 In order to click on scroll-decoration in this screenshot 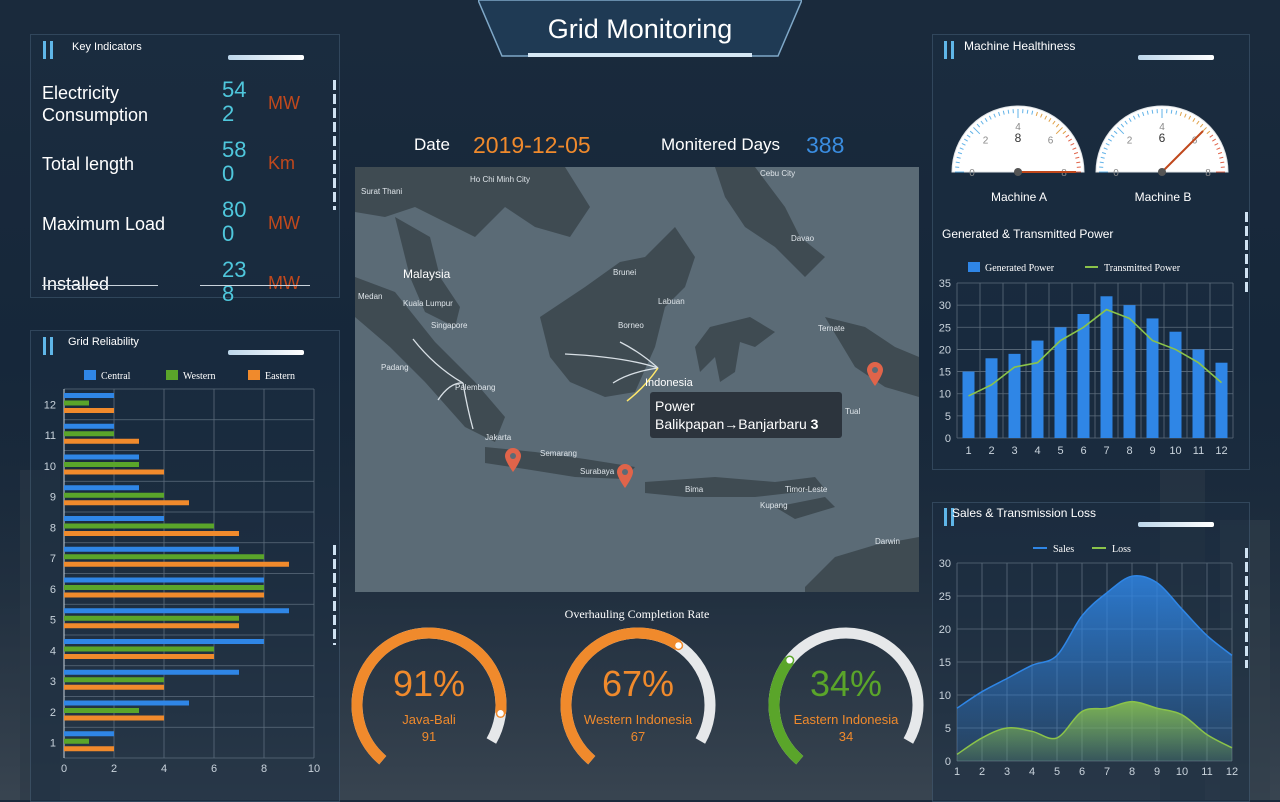, I will do `click(334, 145)`.